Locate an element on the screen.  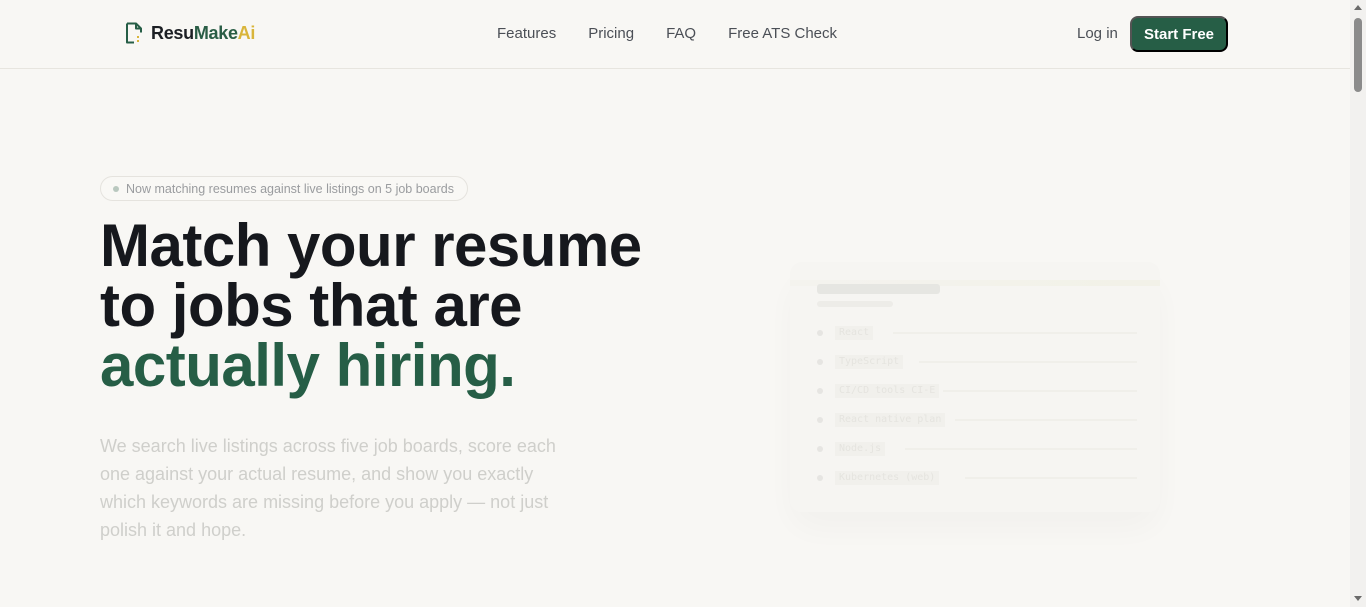
status-dot-icon is located at coordinates (116, 189).